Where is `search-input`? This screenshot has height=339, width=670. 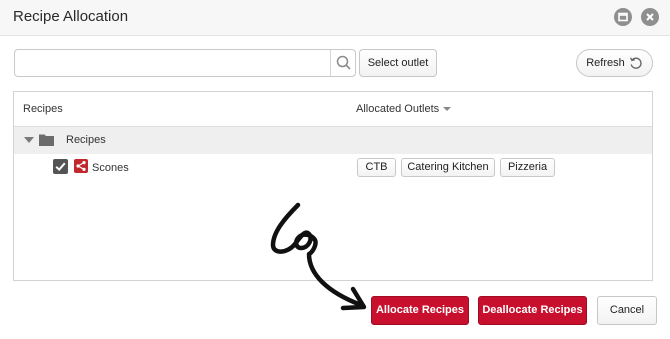
search-input is located at coordinates (172, 63).